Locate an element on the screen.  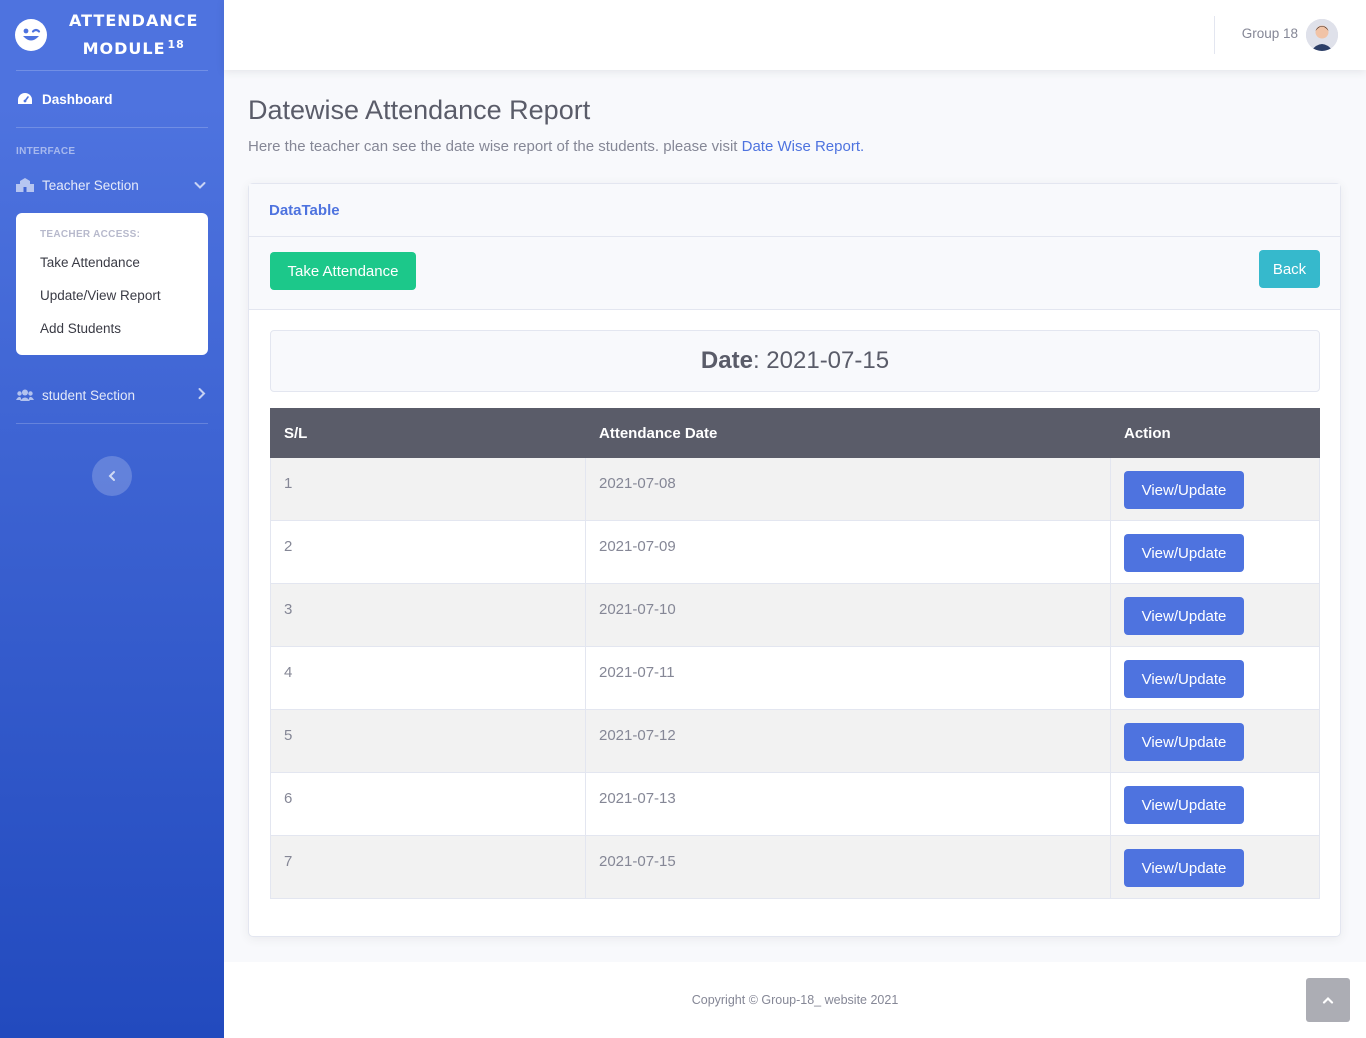
card-header: DataTable is located at coordinates (794, 210).